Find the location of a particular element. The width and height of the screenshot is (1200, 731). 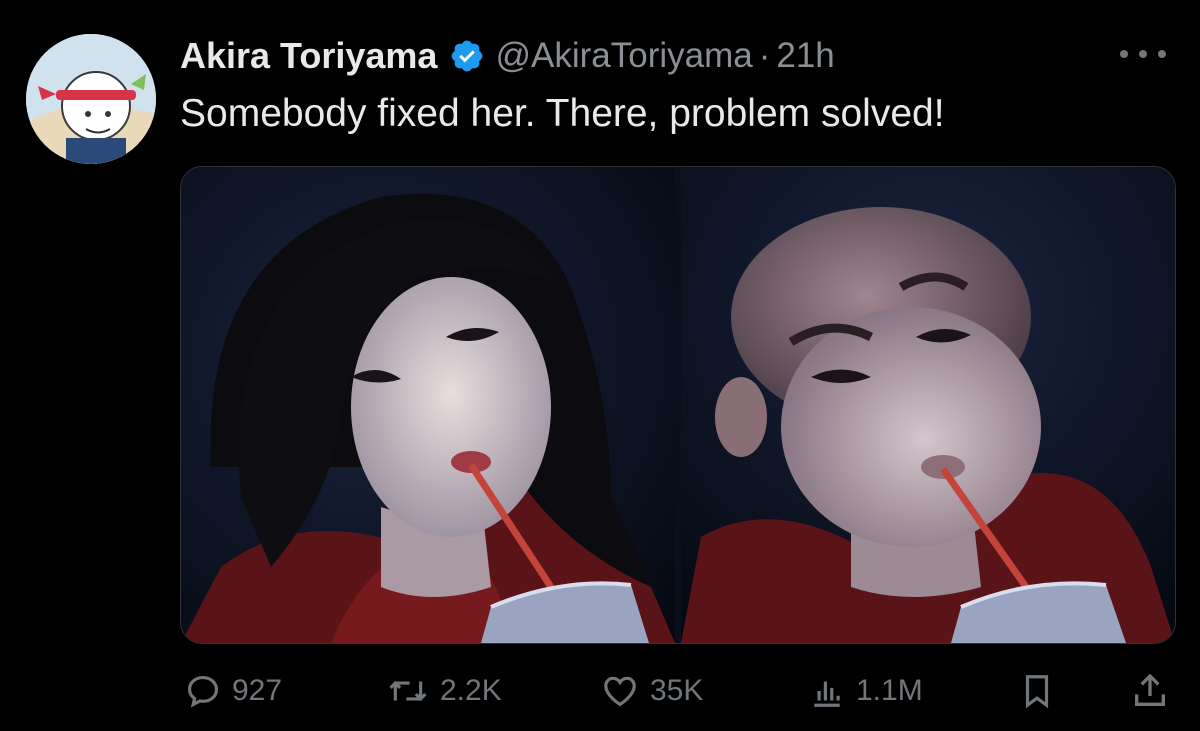

share-button is located at coordinates (1150, 691).